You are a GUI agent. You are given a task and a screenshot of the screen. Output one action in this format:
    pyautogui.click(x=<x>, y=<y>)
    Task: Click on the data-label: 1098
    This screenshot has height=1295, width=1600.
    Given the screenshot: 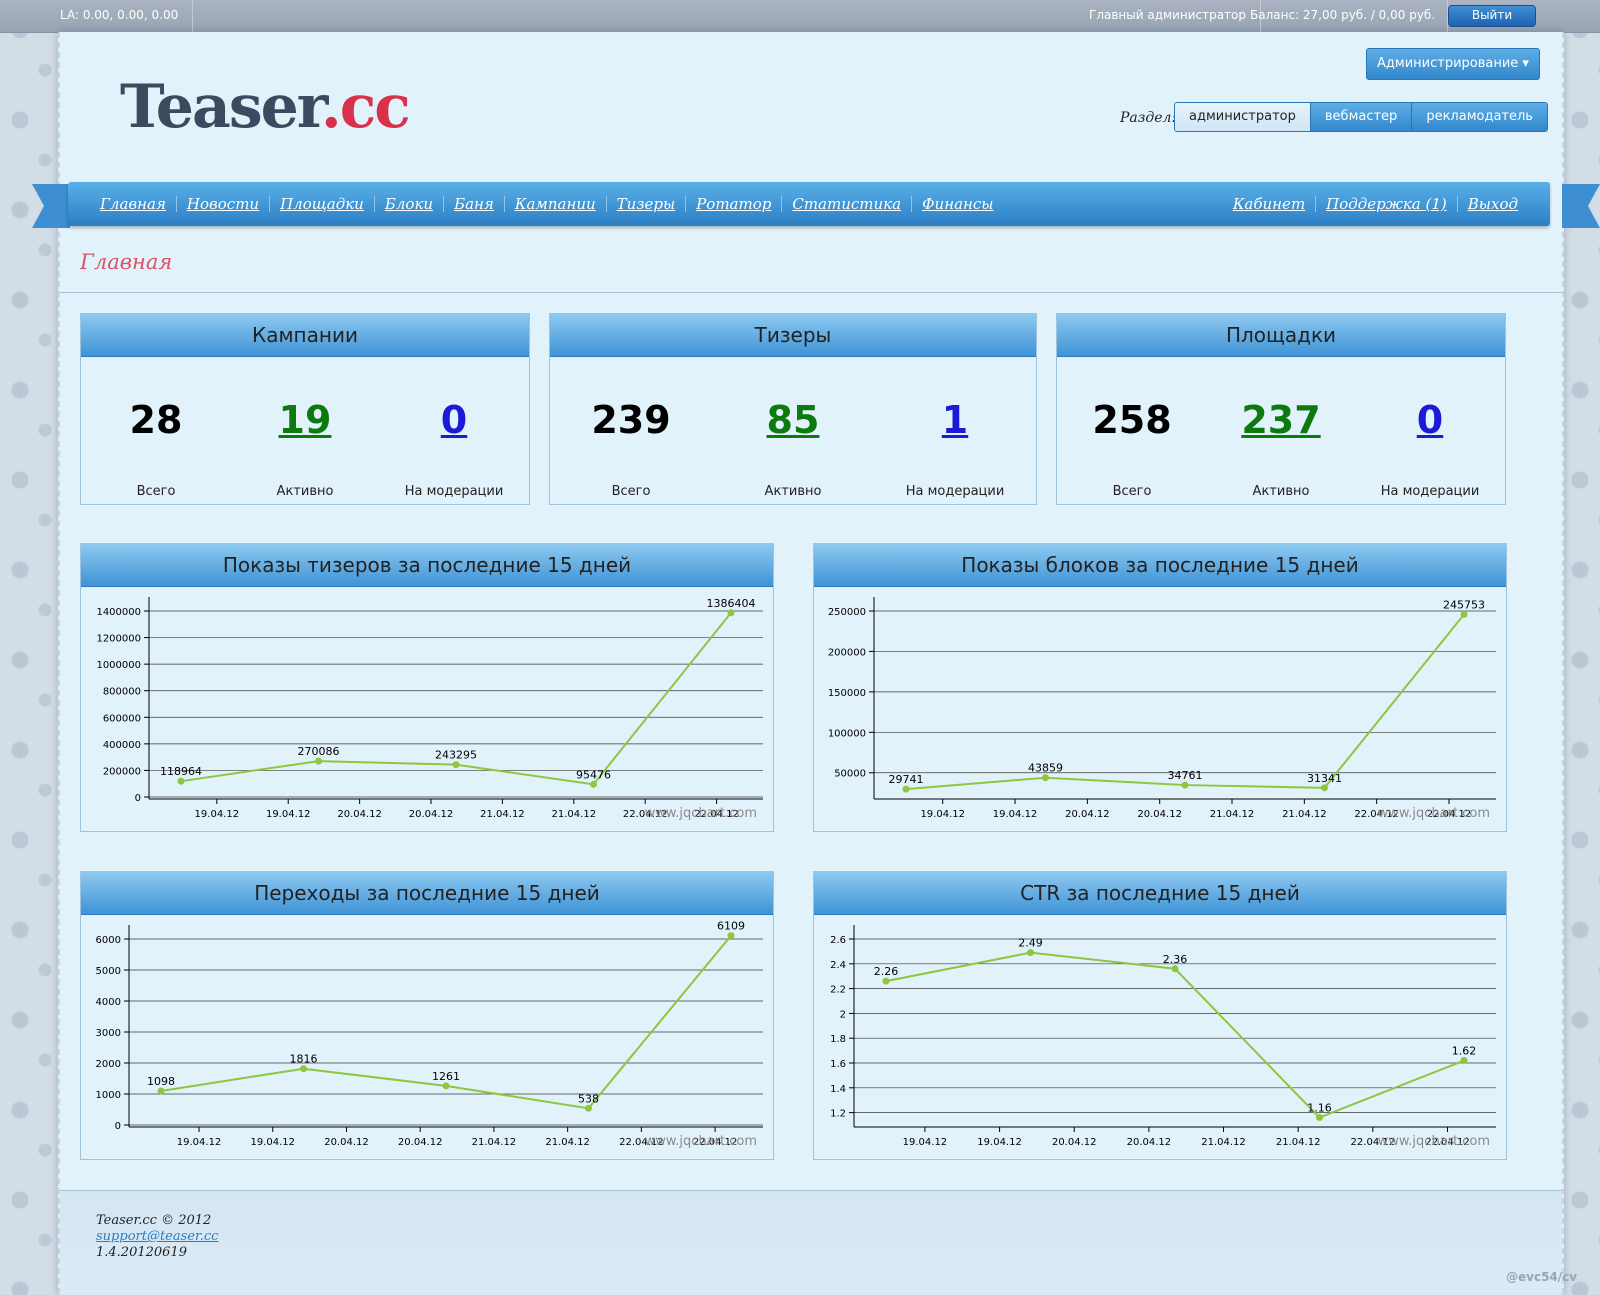 What is the action you would take?
    pyautogui.click(x=161, y=1081)
    